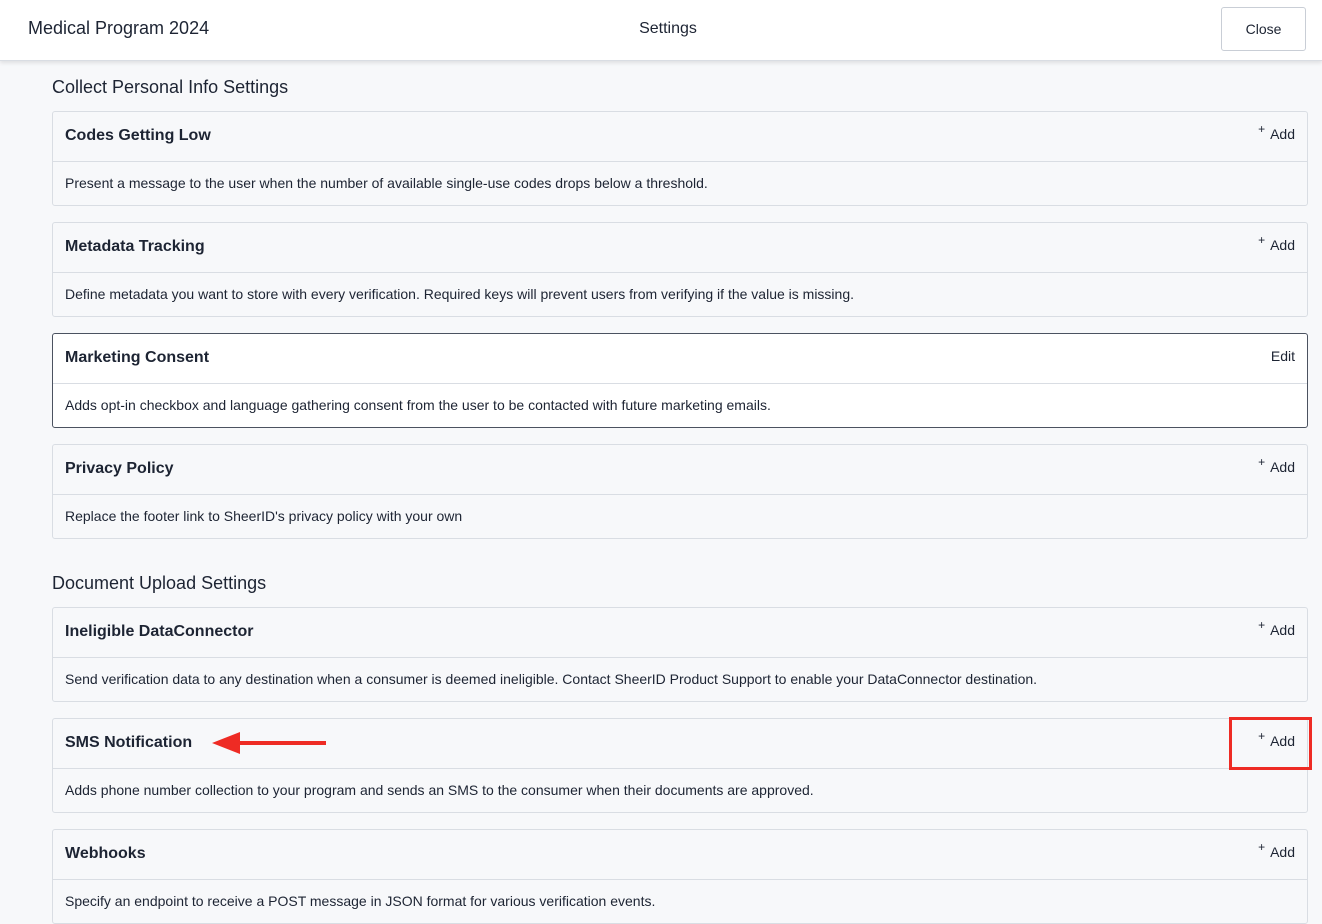  Describe the element at coordinates (668, 28) in the screenshot. I see `page-title: Settings` at that location.